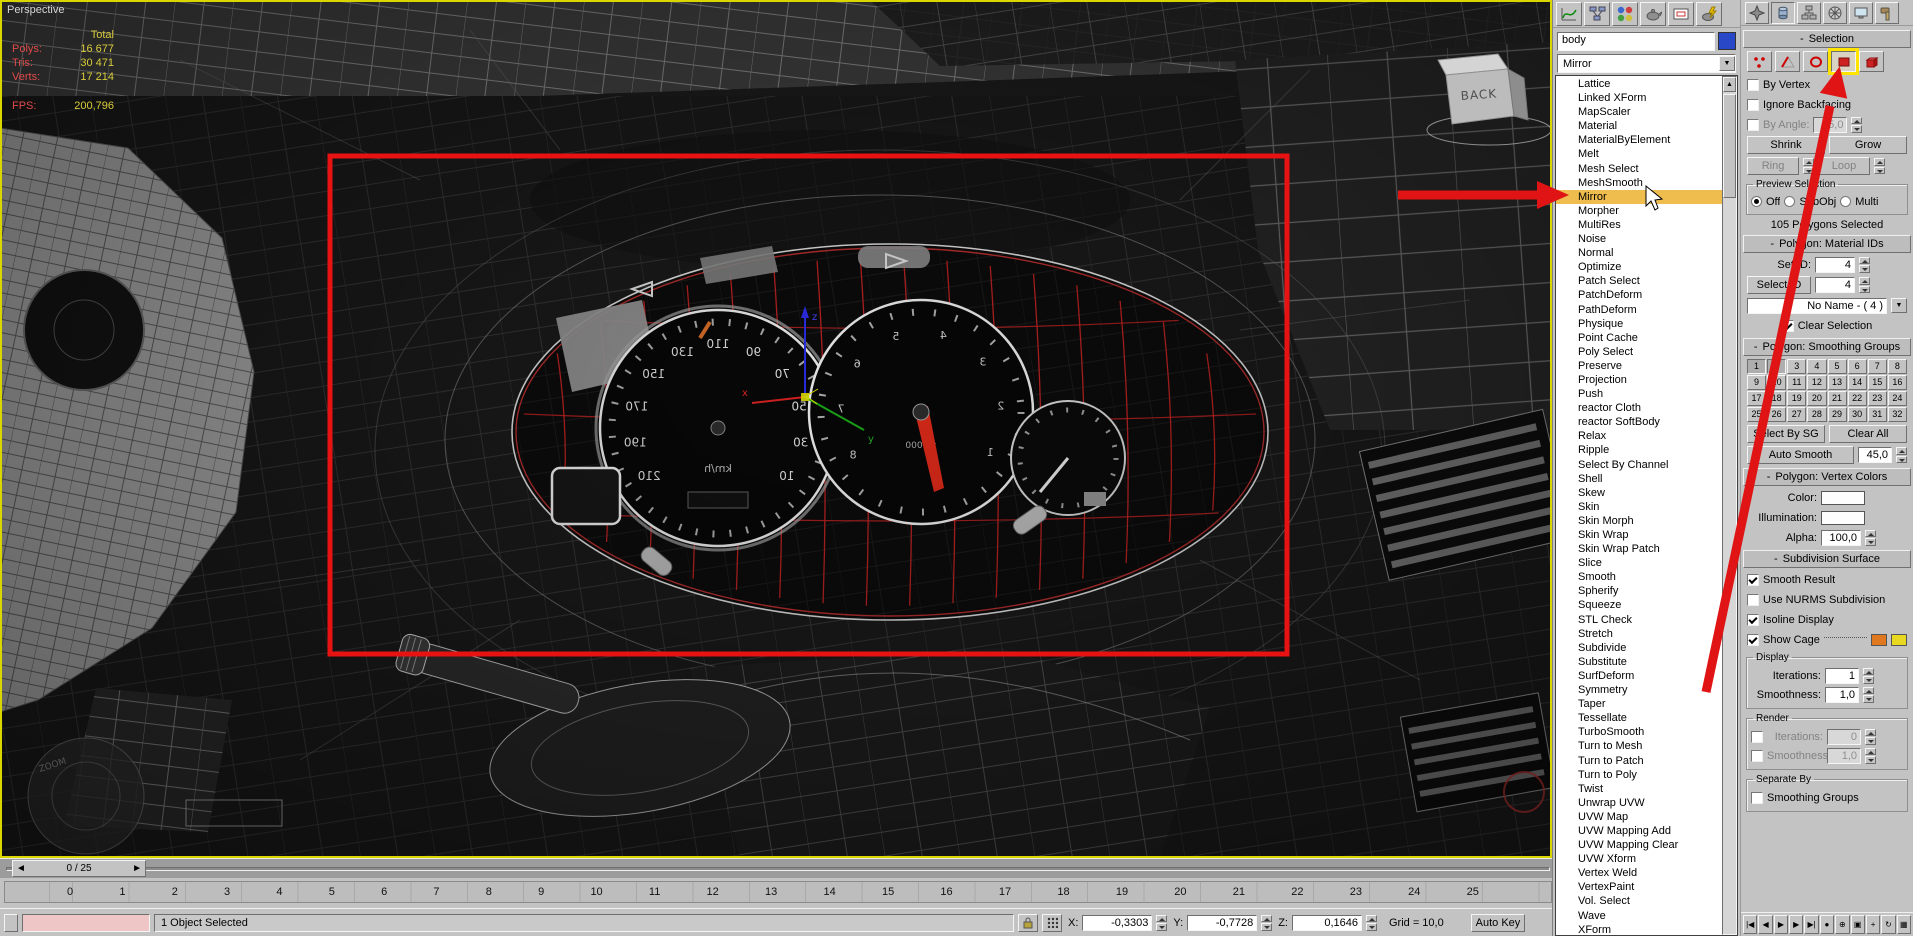 This screenshot has height=936, width=1913. Describe the element at coordinates (1646, 521) in the screenshot. I see `modifier-list-item: Skin Morph` at that location.